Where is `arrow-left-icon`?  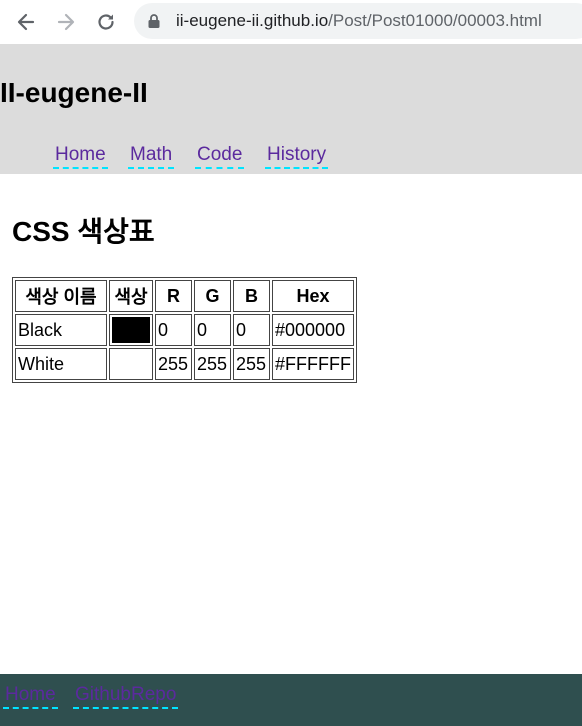
arrow-left-icon is located at coordinates (26, 22).